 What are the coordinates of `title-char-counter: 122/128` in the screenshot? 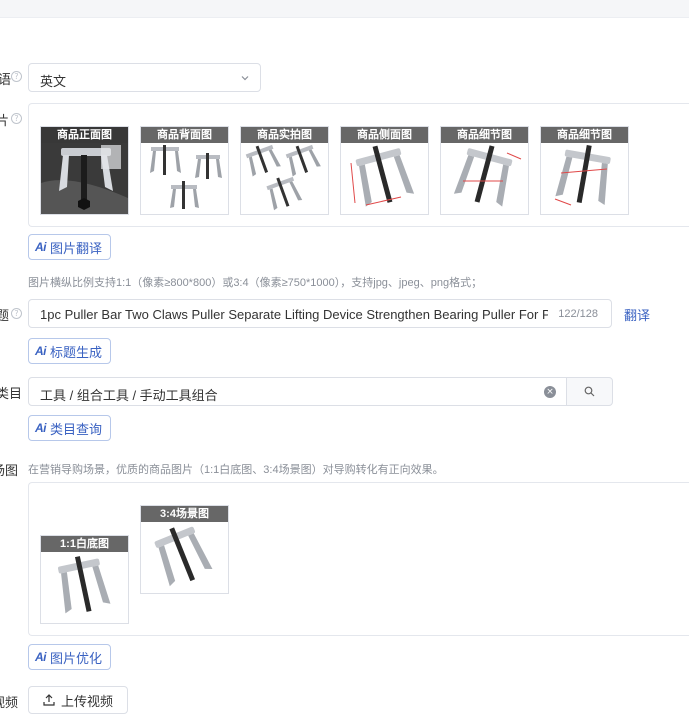 It's located at (578, 314).